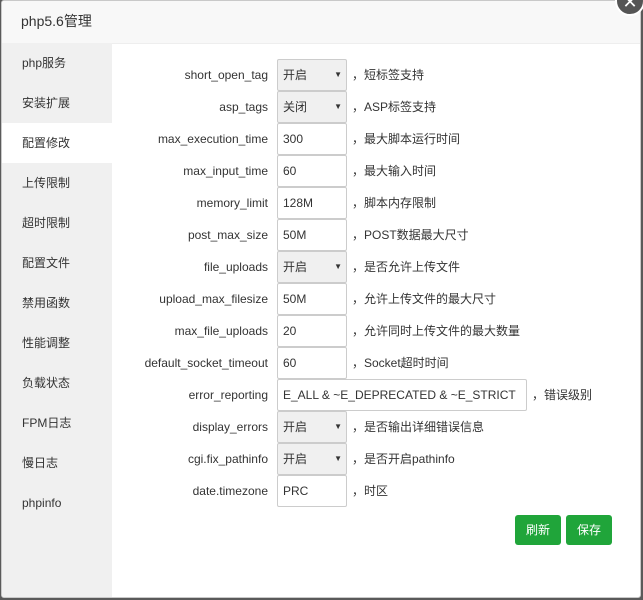  Describe the element at coordinates (227, 459) in the screenshot. I see `setting-label: cgi.fix_pathinfo` at that location.